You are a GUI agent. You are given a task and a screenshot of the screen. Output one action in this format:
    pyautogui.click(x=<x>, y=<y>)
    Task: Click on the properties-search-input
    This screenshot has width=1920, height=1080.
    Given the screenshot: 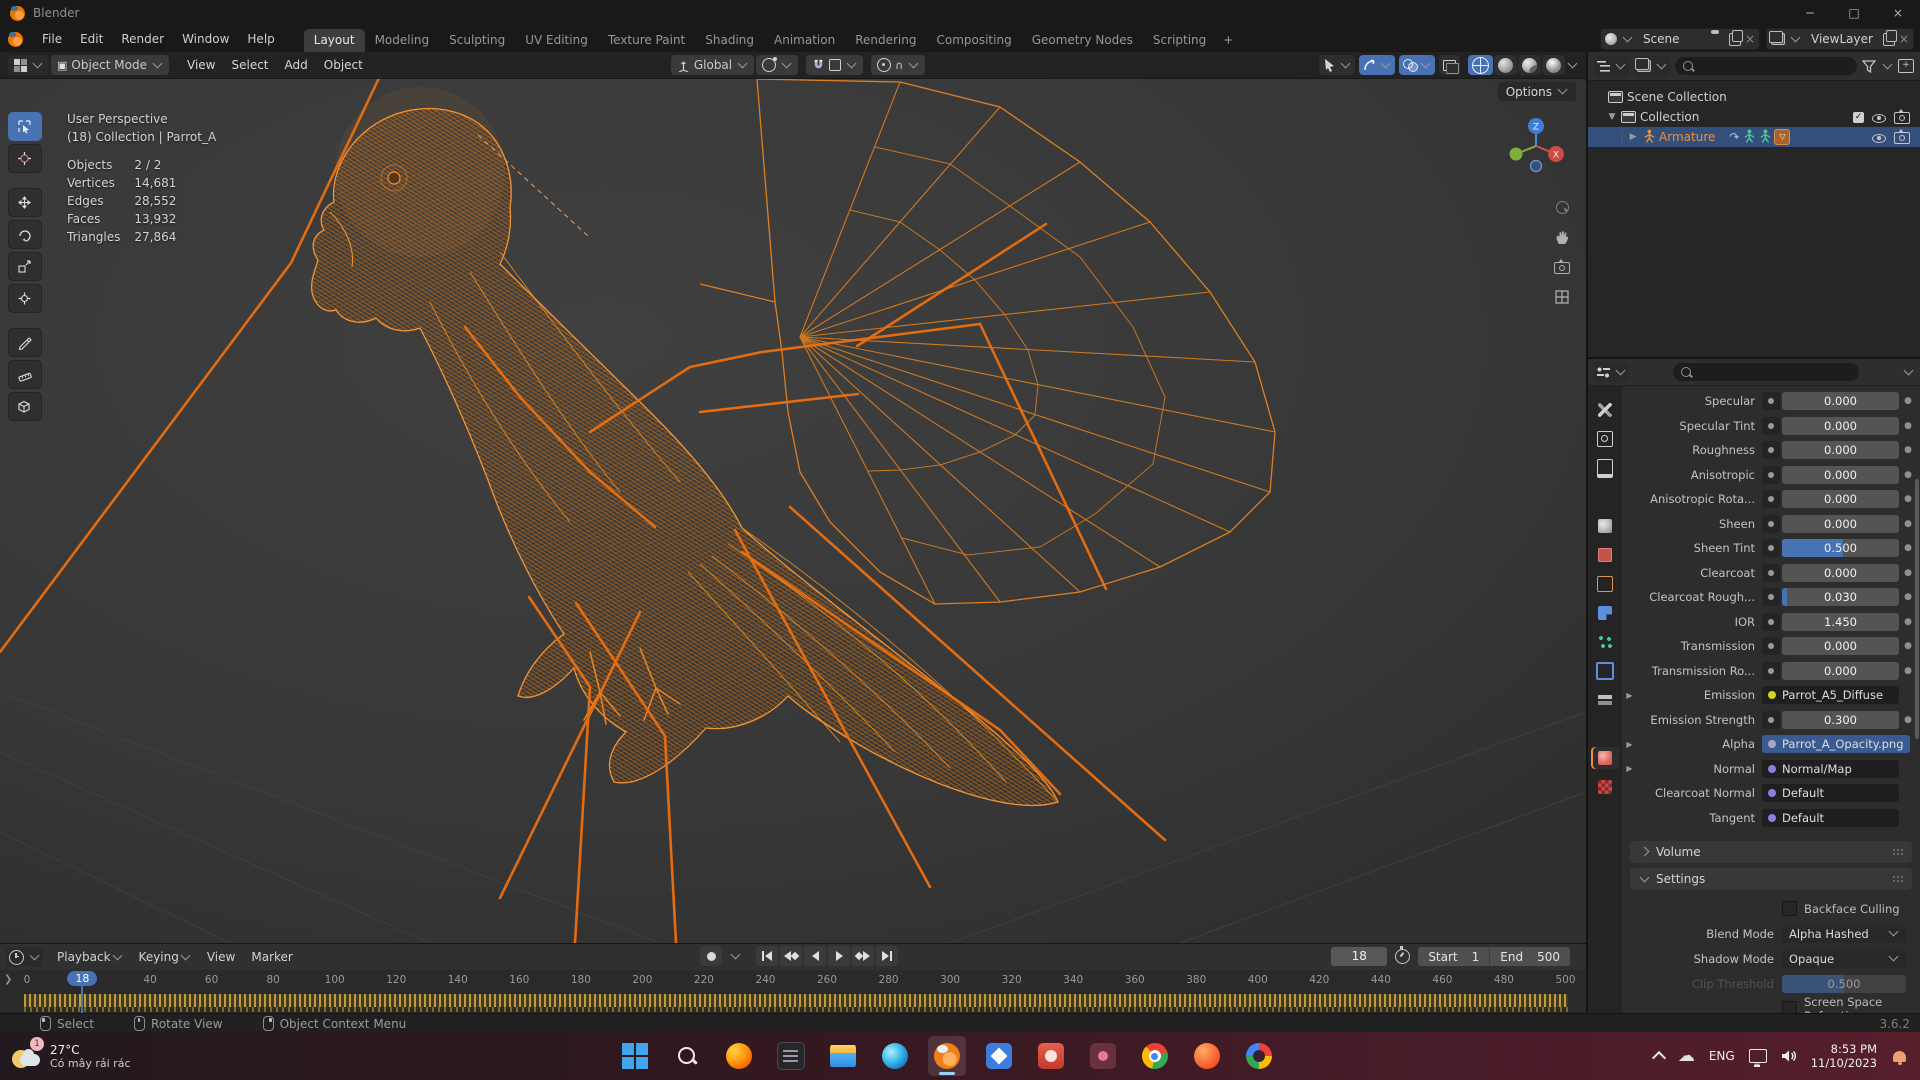 What is the action you would take?
    pyautogui.click(x=1765, y=372)
    